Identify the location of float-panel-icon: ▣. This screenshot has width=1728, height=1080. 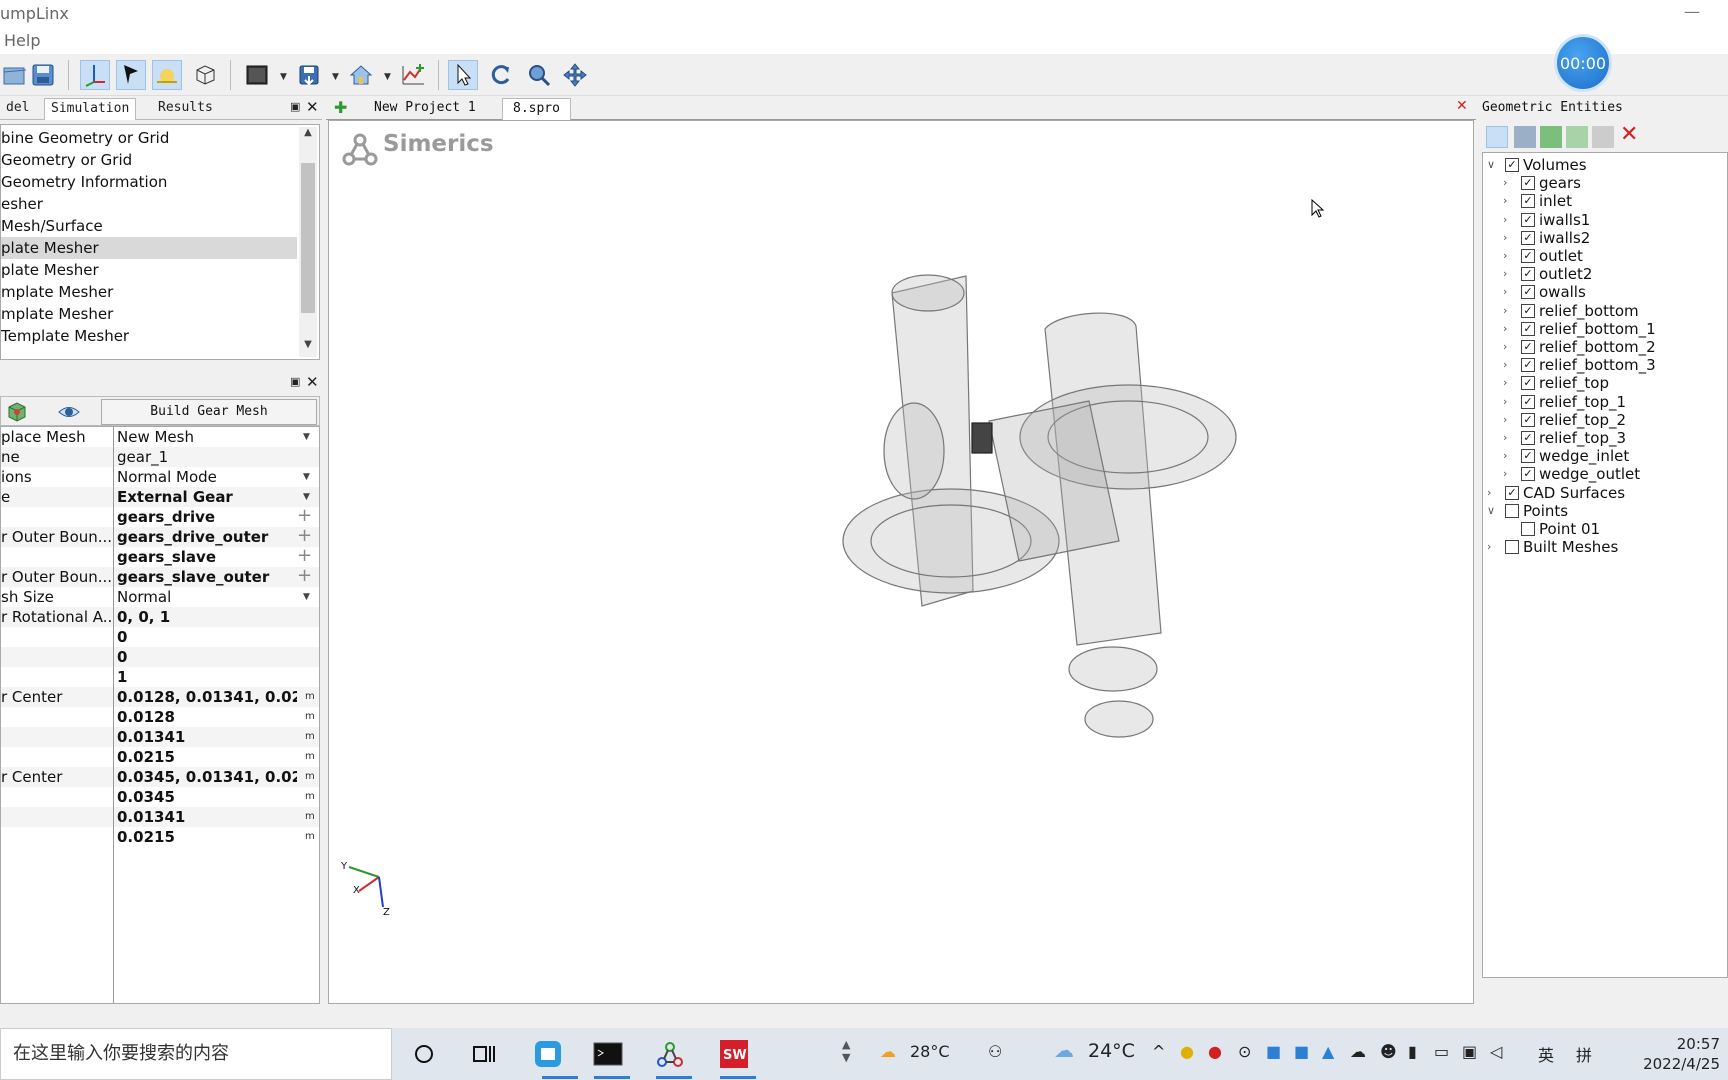
(295, 106).